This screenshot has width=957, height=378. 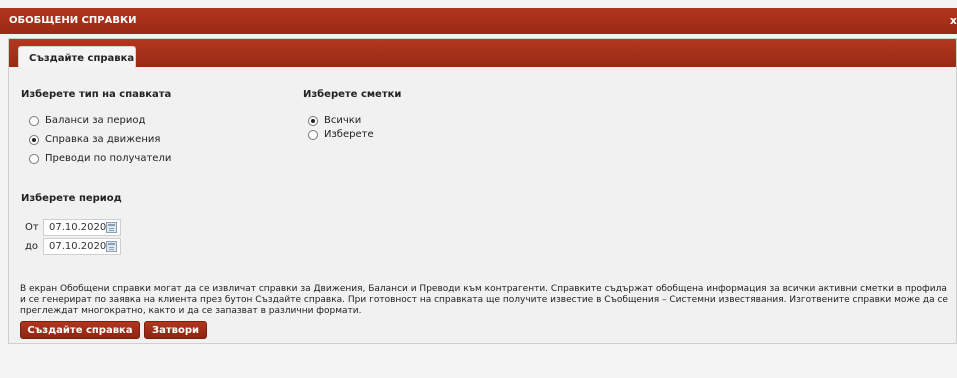 I want to click on date-to-row: до 07.10.2020, so click(x=73, y=246).